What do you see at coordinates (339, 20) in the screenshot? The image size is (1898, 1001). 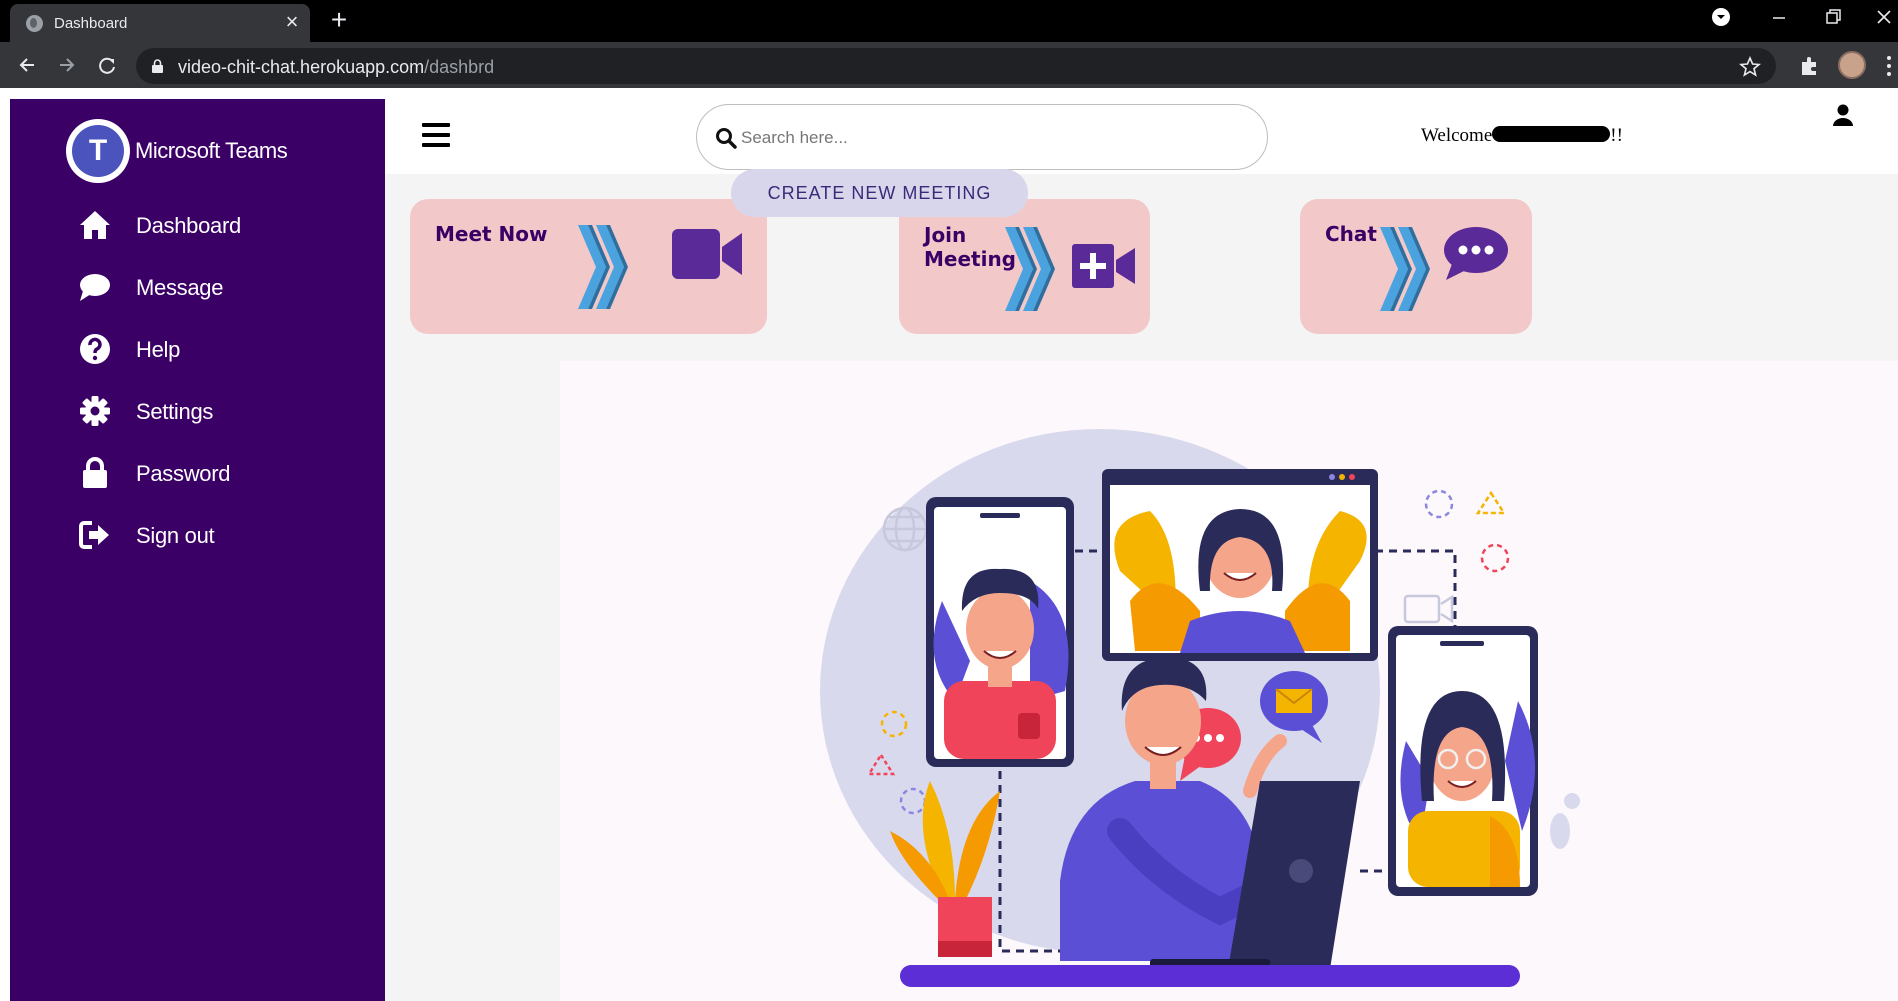 I see `new-tab-button: +` at bounding box center [339, 20].